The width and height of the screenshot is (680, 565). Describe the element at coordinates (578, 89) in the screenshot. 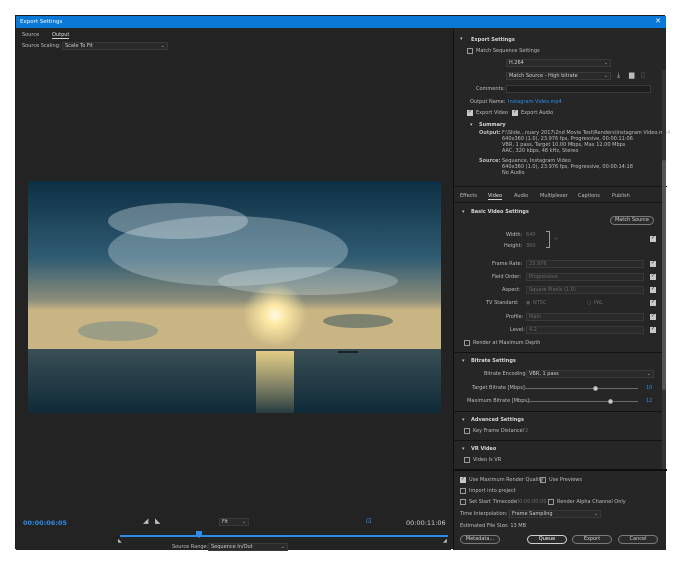

I see `comments-input` at that location.